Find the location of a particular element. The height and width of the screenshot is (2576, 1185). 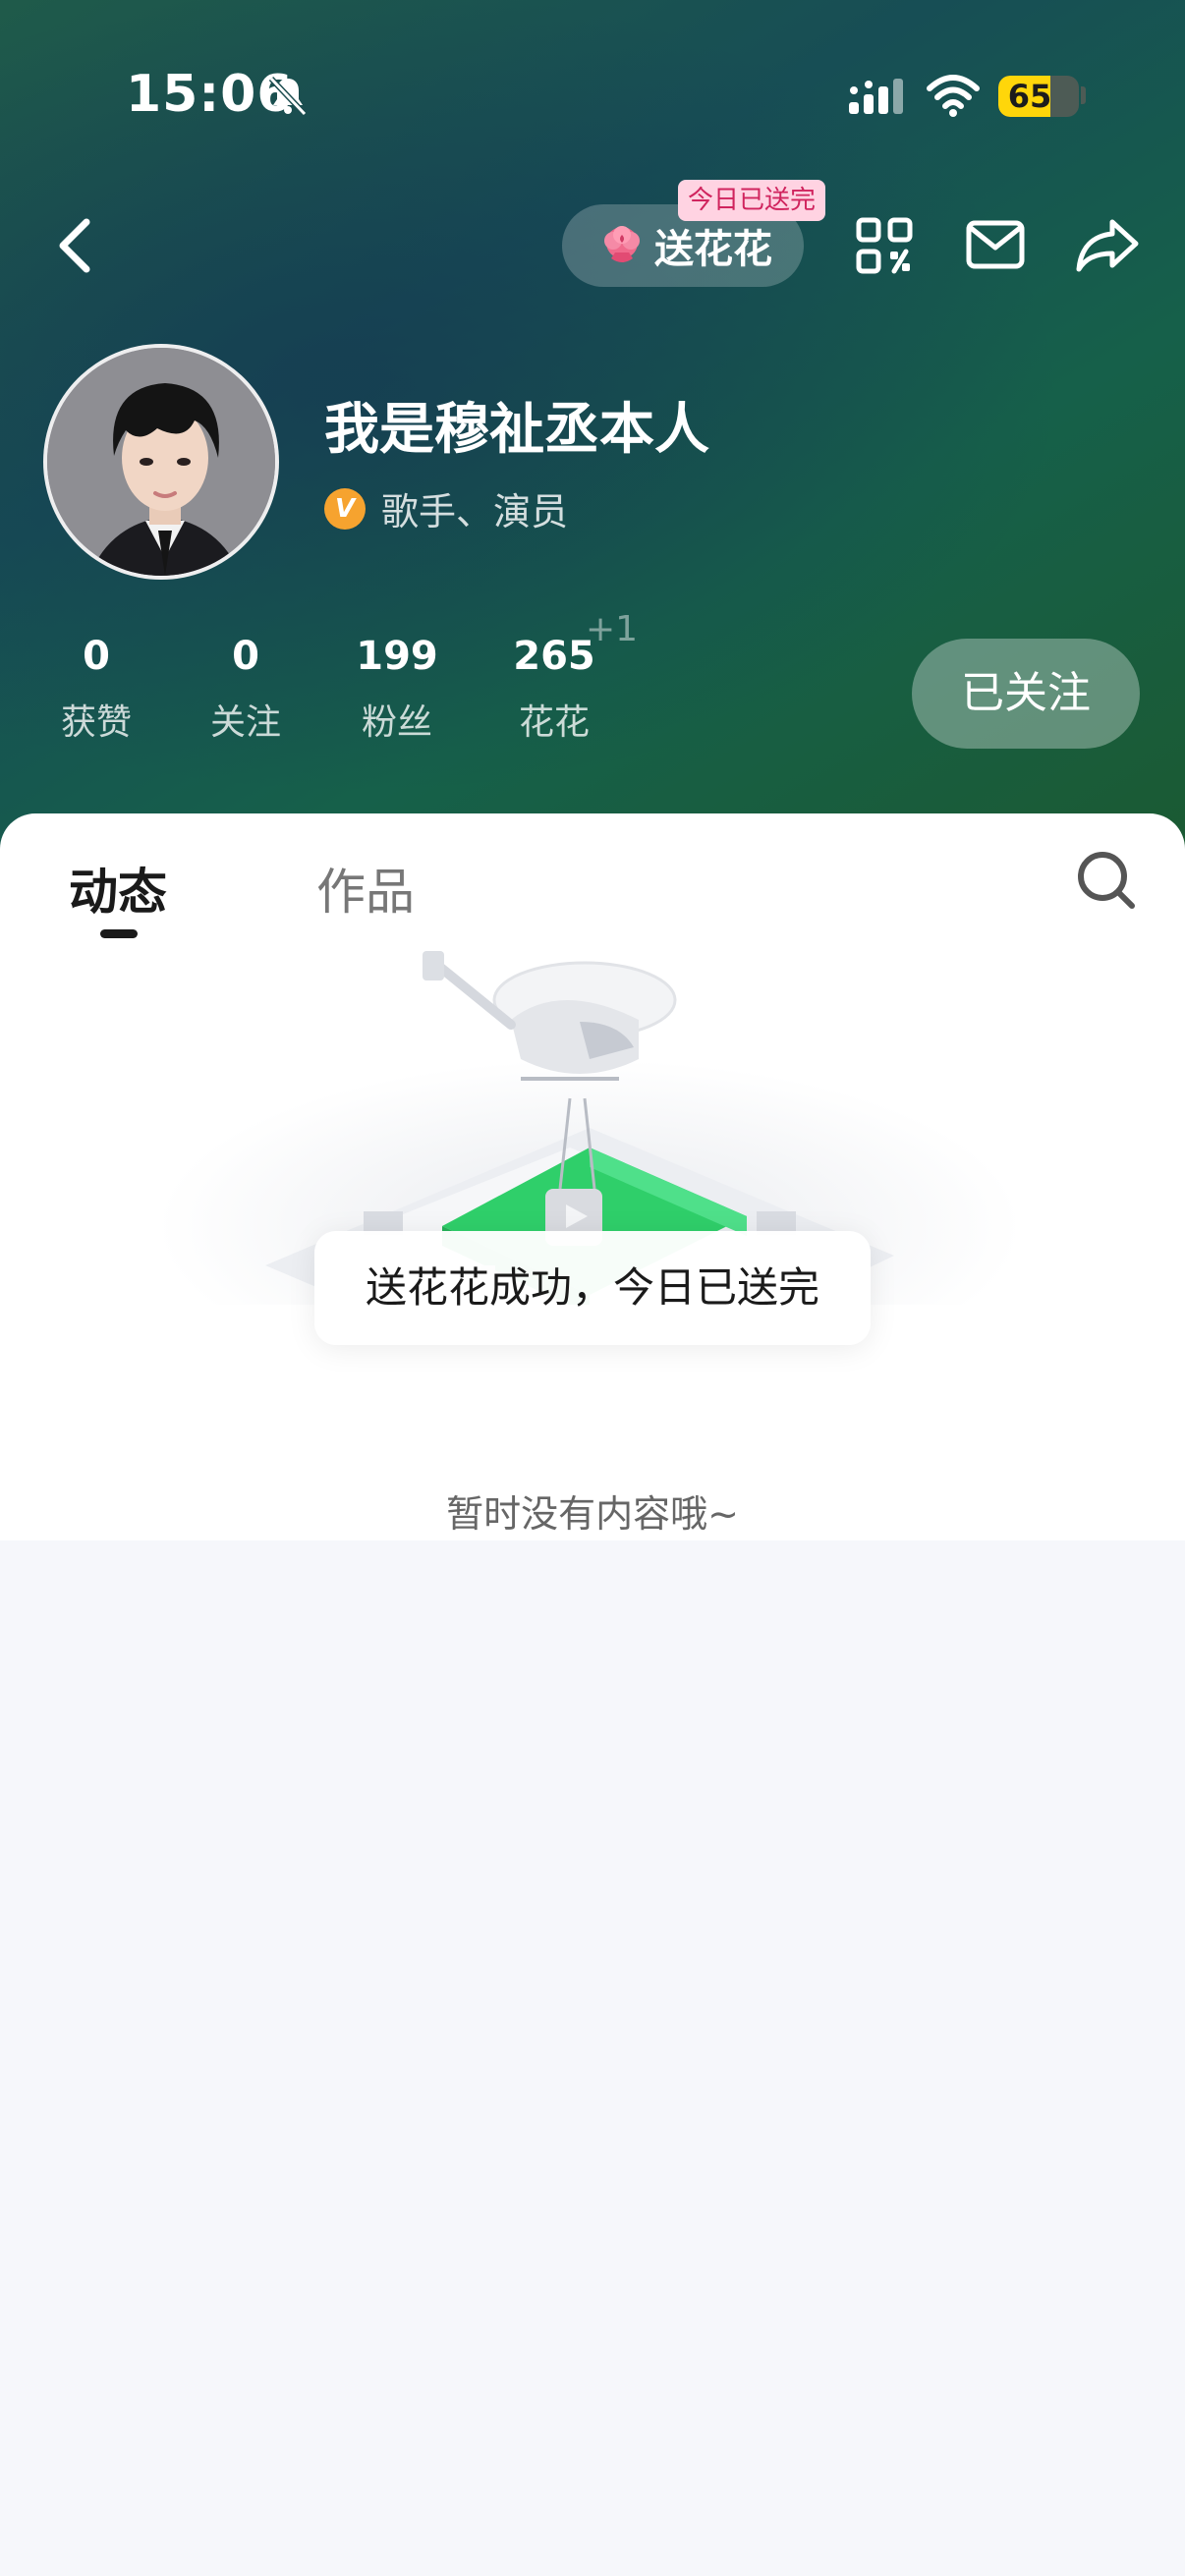

stat-label: 获赞 is located at coordinates (96, 722).